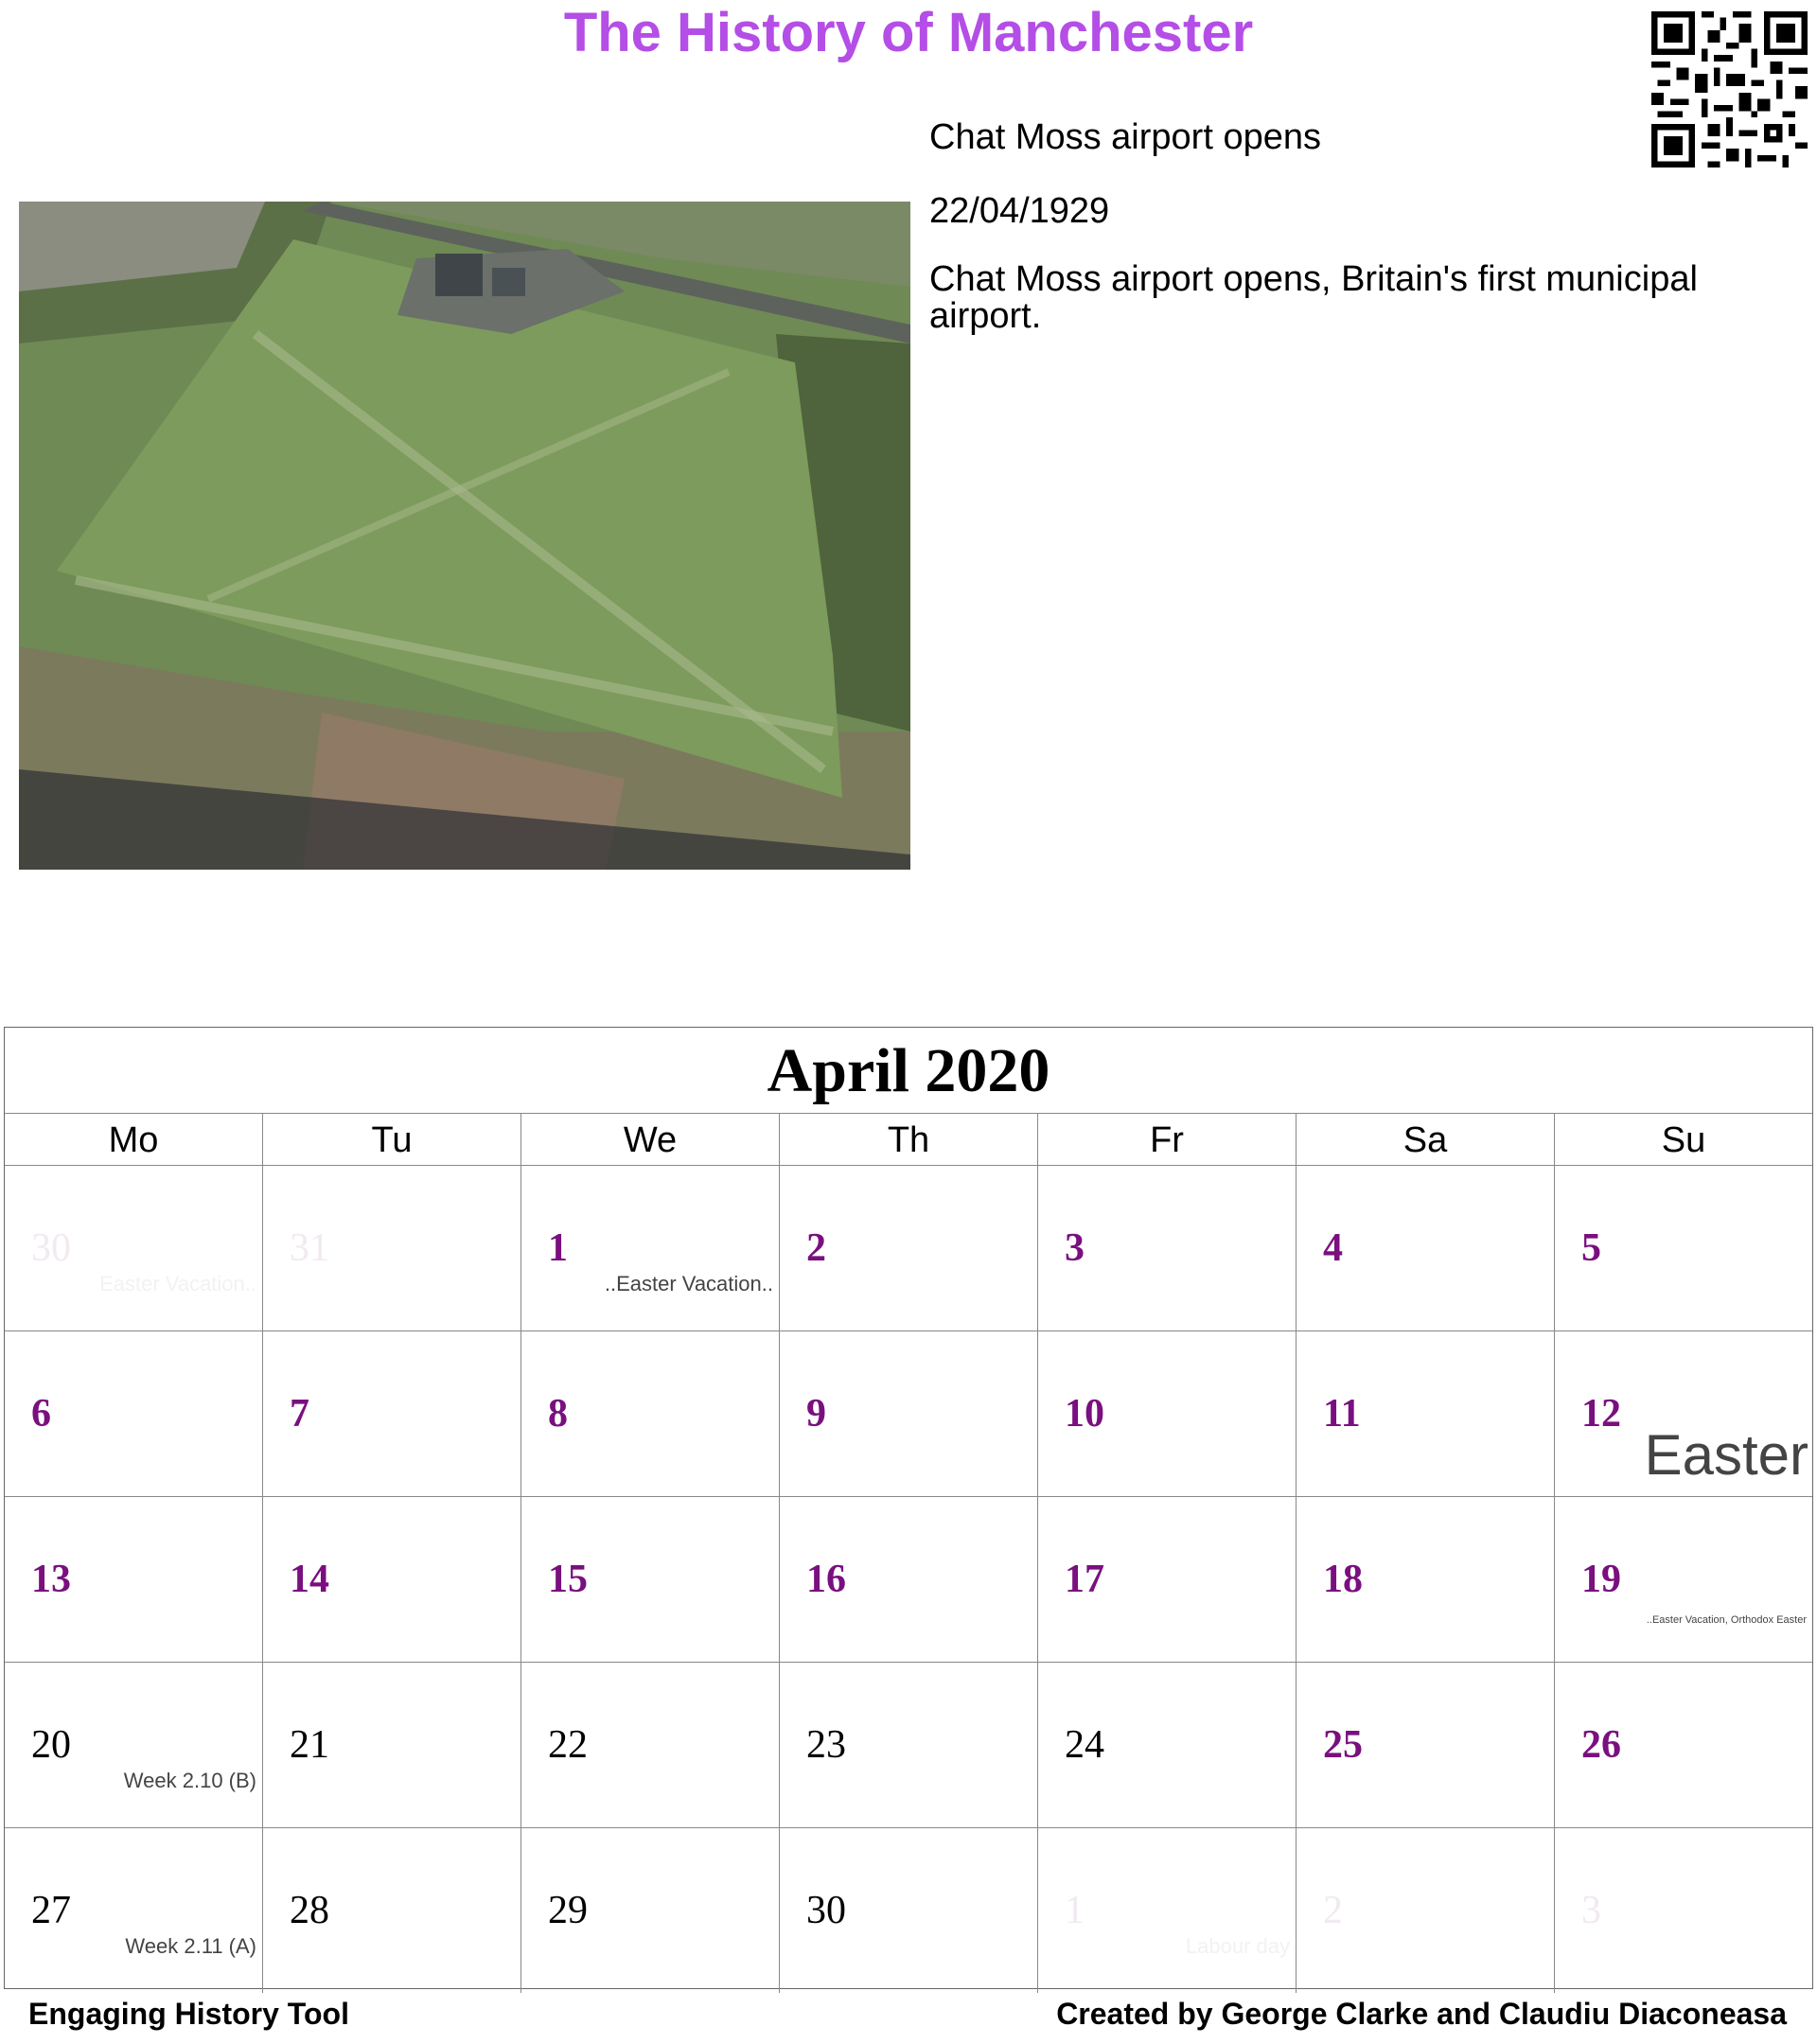 The height and width of the screenshot is (2044, 1817). What do you see at coordinates (826, 1579) in the screenshot?
I see `day-number: 16` at bounding box center [826, 1579].